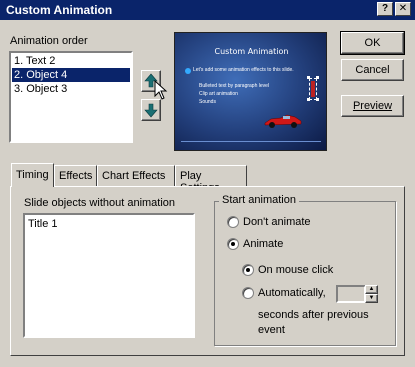  What do you see at coordinates (372, 70) in the screenshot?
I see `cancel-button: Cancel` at bounding box center [372, 70].